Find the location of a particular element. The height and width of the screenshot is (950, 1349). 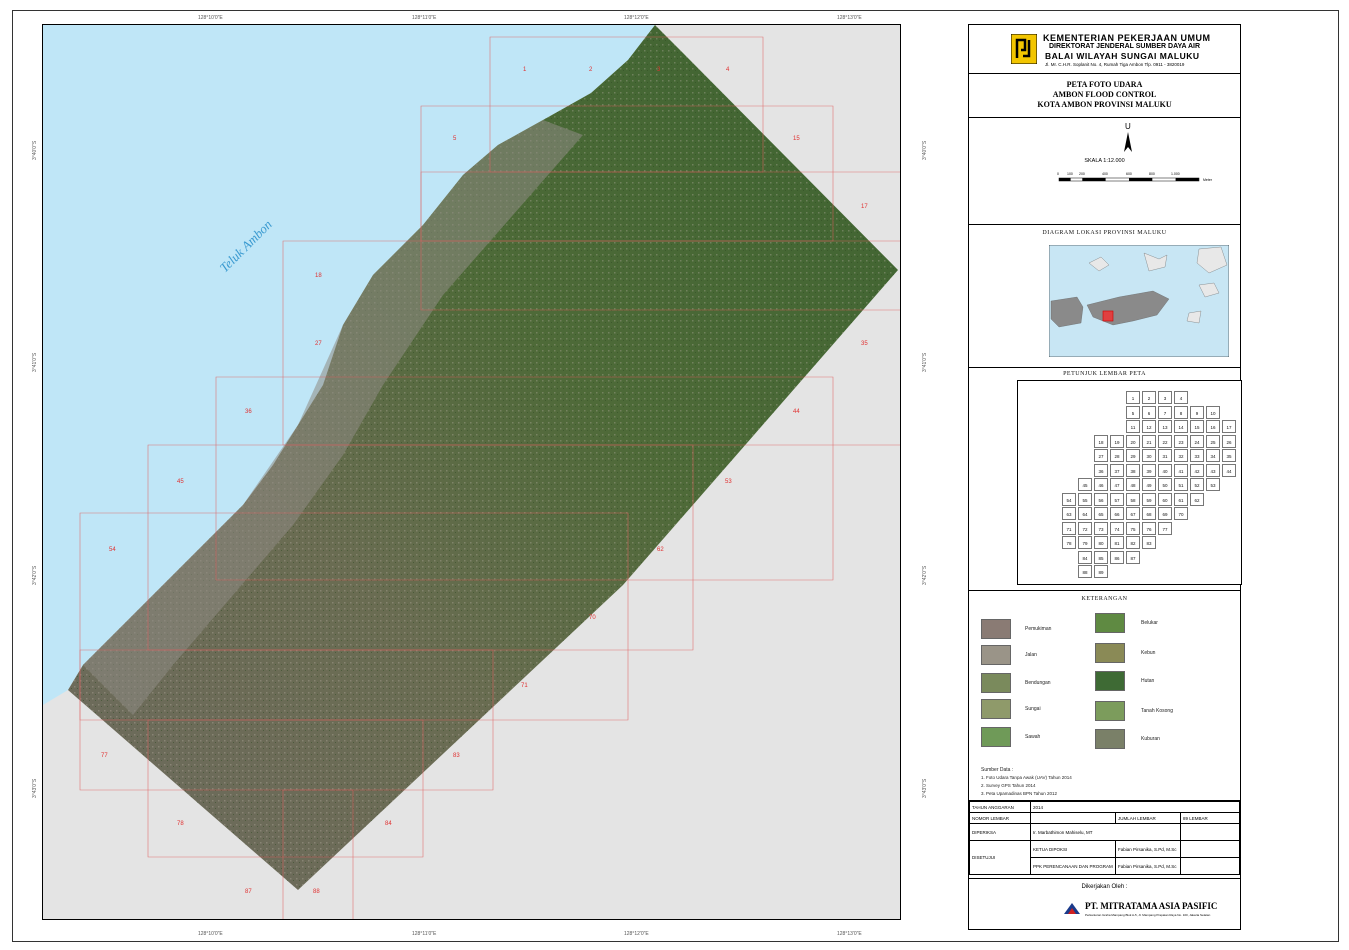

index-sheet-cell: 48 is located at coordinates (1133, 484).